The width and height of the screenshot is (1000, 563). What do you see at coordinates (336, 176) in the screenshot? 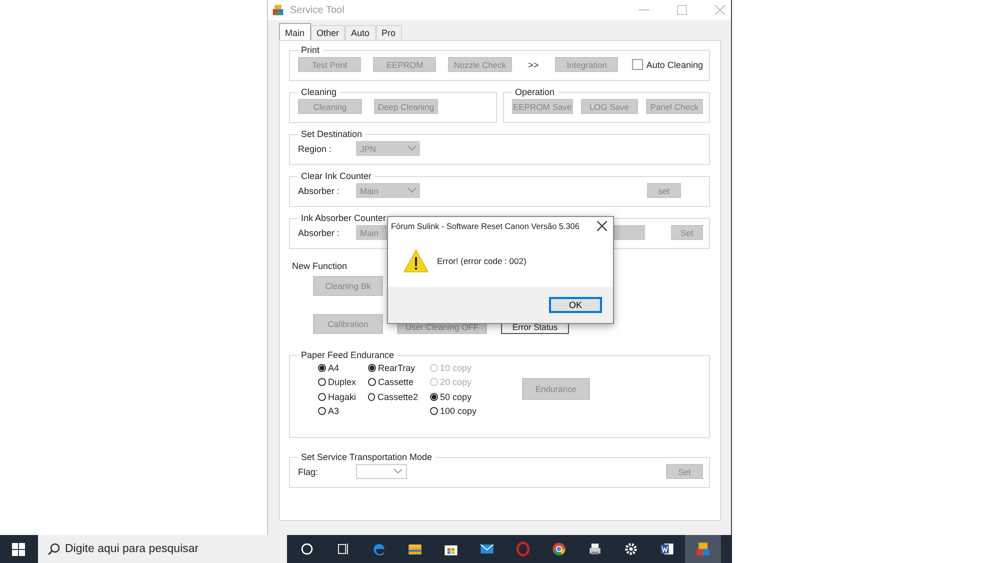
I see `group-title: Clear Ink Counter` at bounding box center [336, 176].